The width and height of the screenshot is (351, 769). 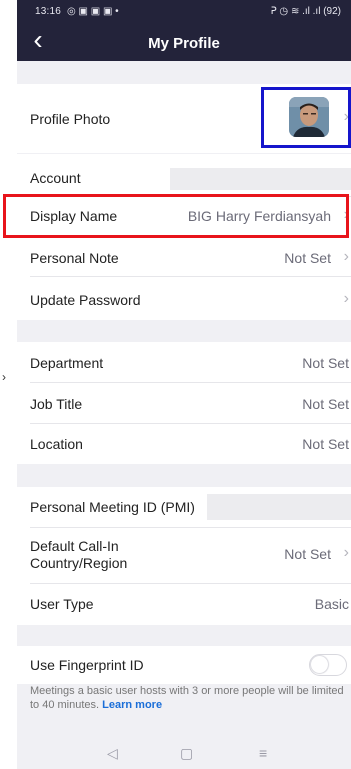 I want to click on account-row: Account, so click(x=184, y=175).